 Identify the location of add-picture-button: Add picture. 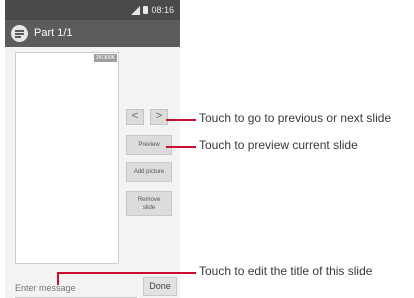
(149, 172).